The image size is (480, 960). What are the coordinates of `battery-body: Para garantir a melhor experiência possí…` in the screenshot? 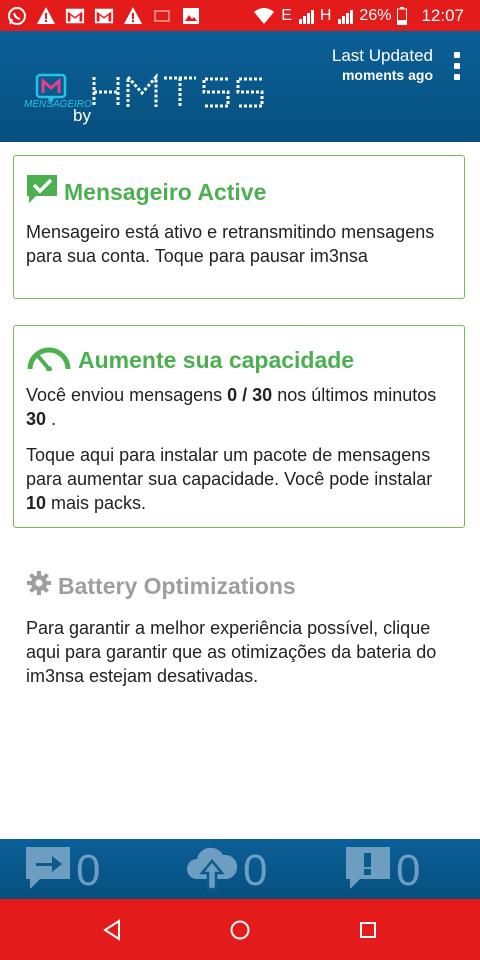 It's located at (231, 652).